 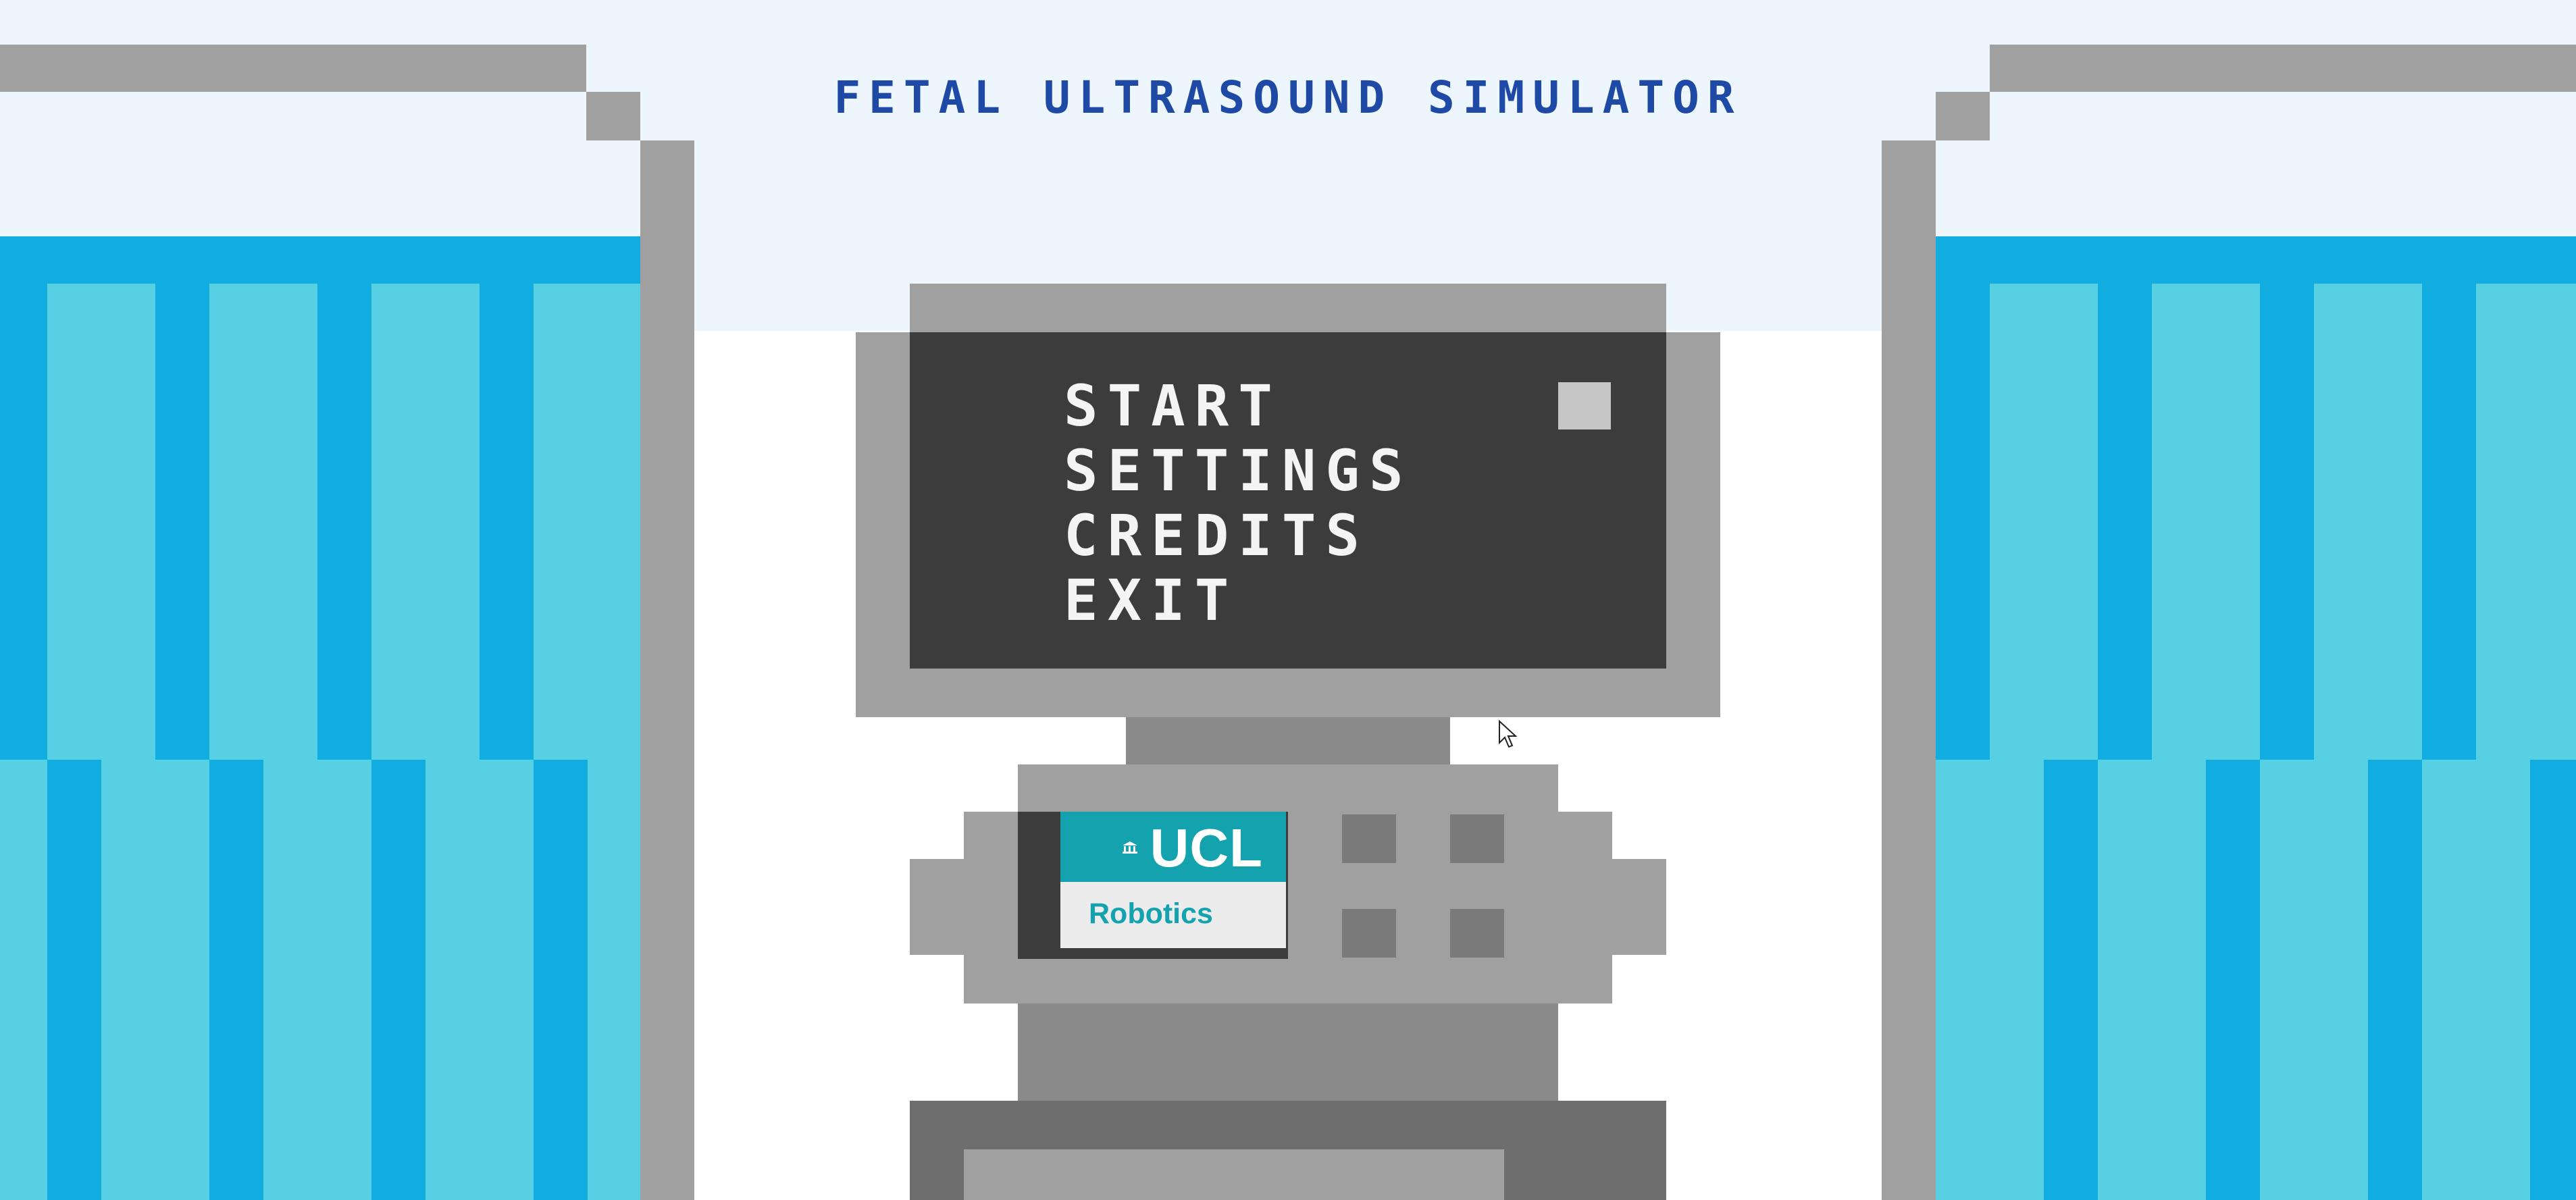 What do you see at coordinates (1288, 308) in the screenshot?
I see `monitor-bezel` at bounding box center [1288, 308].